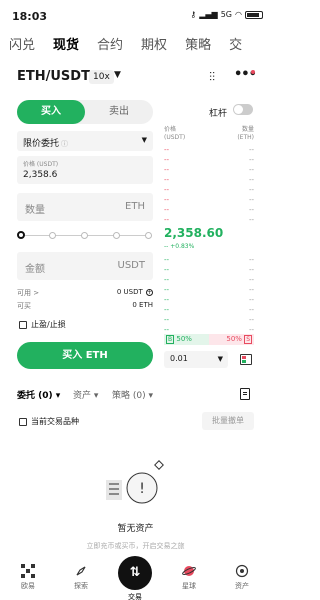 The height and width of the screenshot is (600, 320). I want to click on empty-state-illustration: !, so click(135, 482).